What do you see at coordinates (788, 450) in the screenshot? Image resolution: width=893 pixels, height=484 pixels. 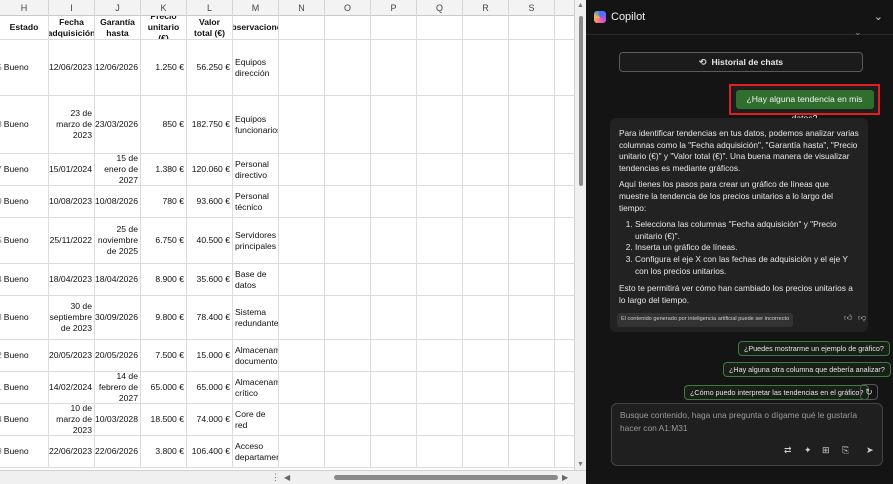 I see `translate-icon: ⇄` at bounding box center [788, 450].